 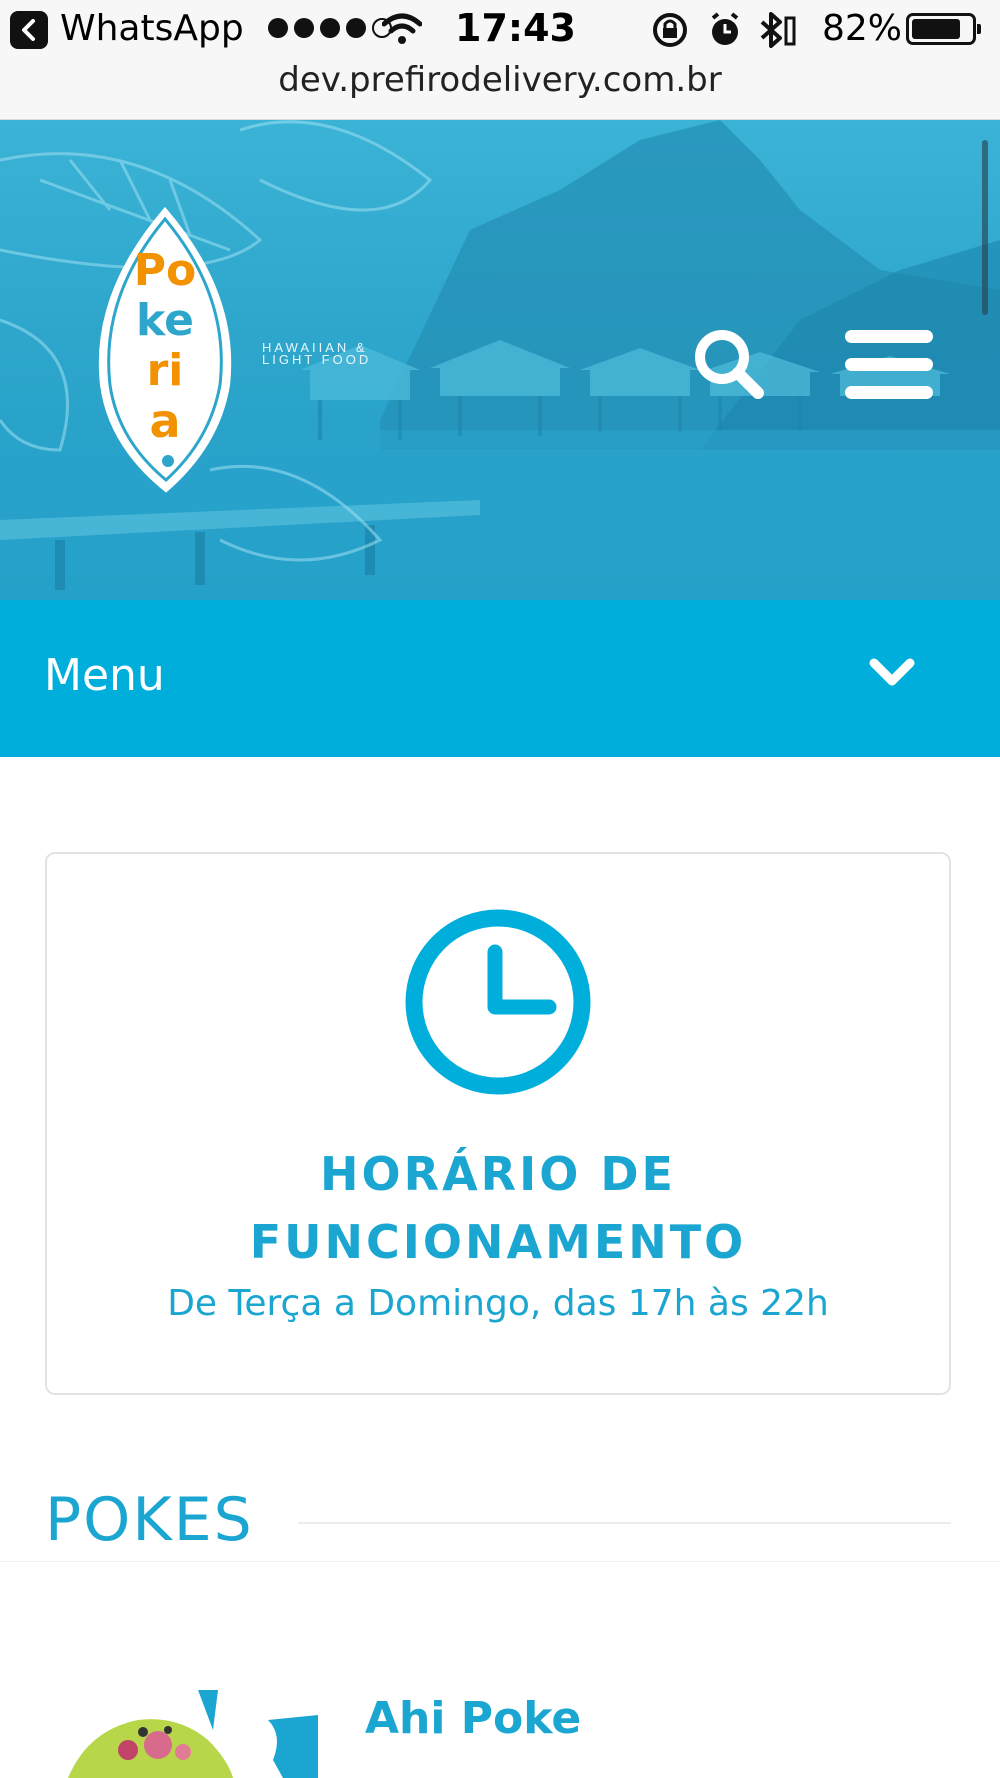 I want to click on page-scrollbar, so click(x=985, y=227).